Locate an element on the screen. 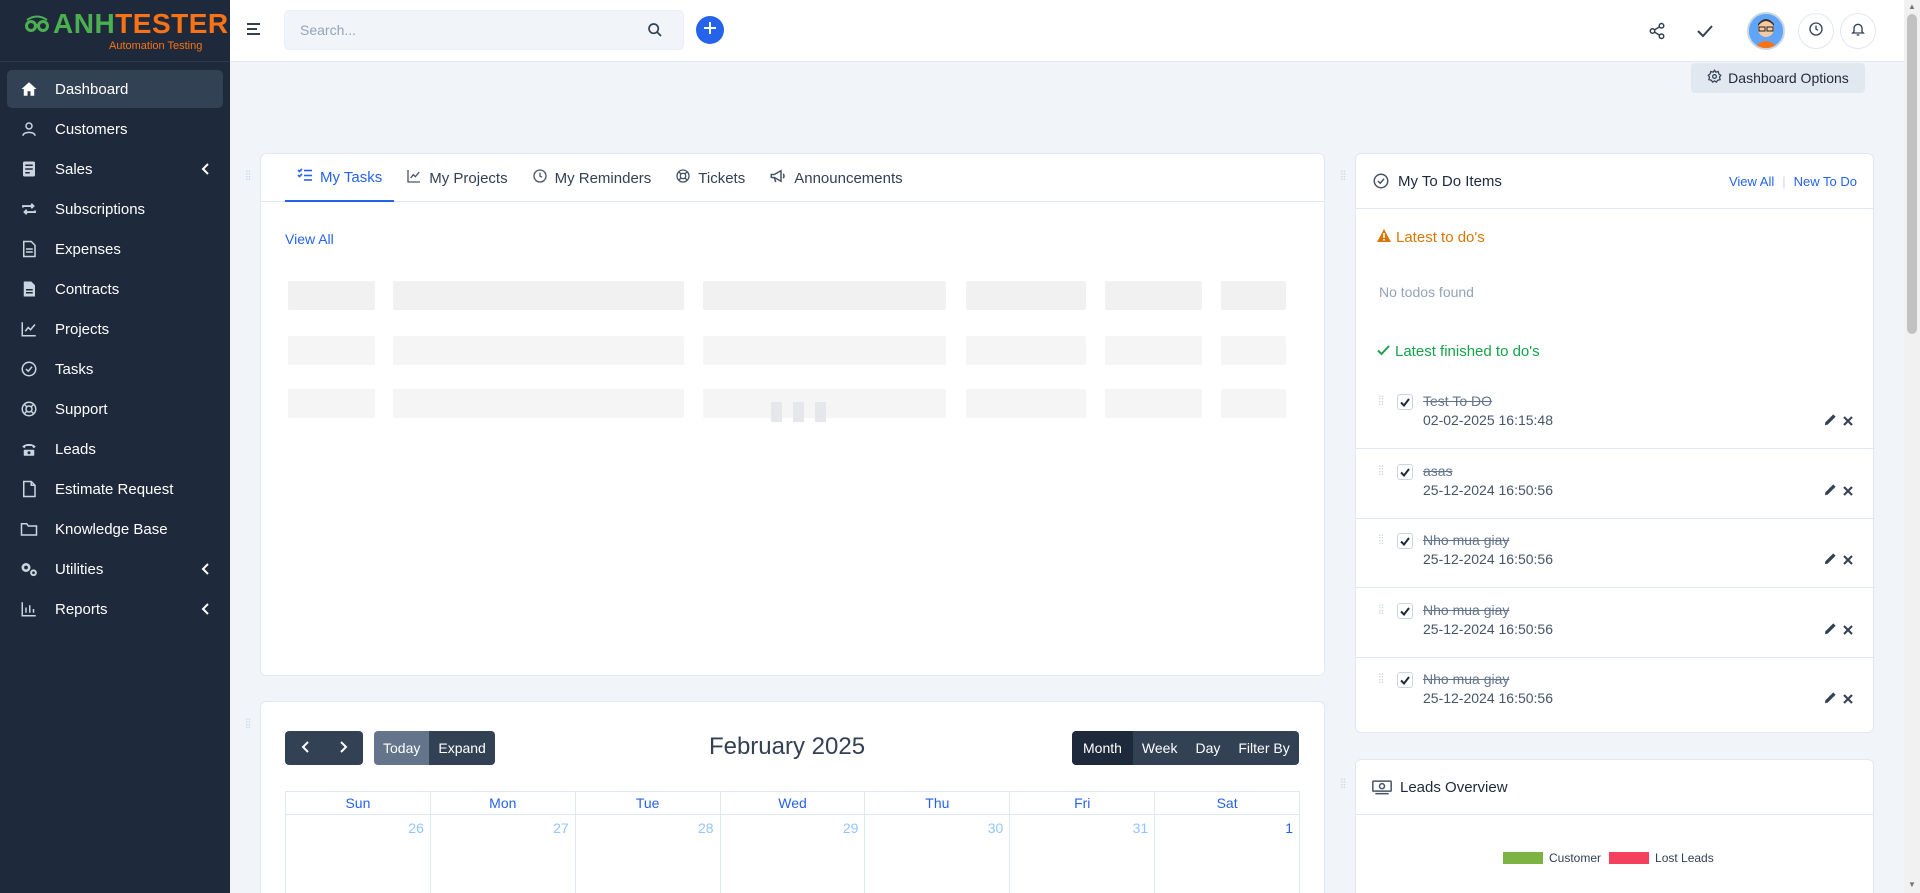  sidebar-item-support: Support is located at coordinates (115, 409).